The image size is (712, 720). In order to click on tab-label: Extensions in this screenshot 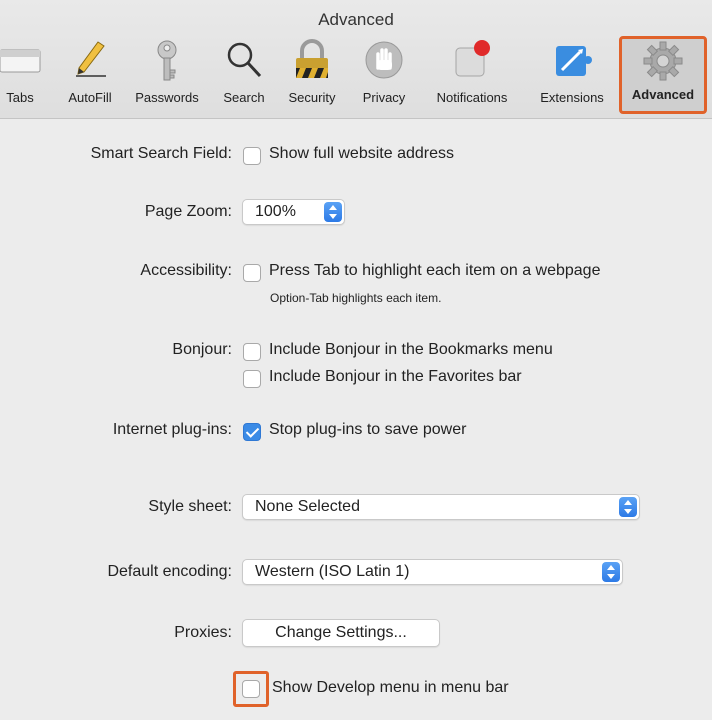, I will do `click(572, 97)`.